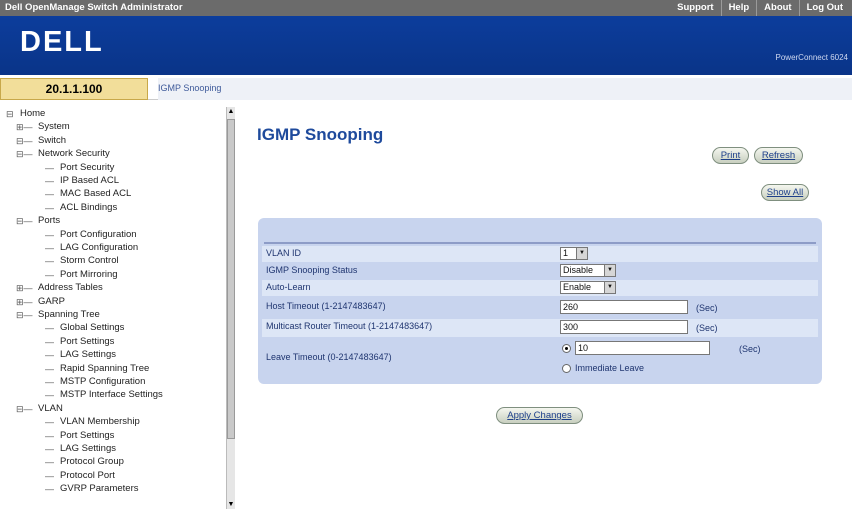  I want to click on tree-item: Home, so click(32, 114).